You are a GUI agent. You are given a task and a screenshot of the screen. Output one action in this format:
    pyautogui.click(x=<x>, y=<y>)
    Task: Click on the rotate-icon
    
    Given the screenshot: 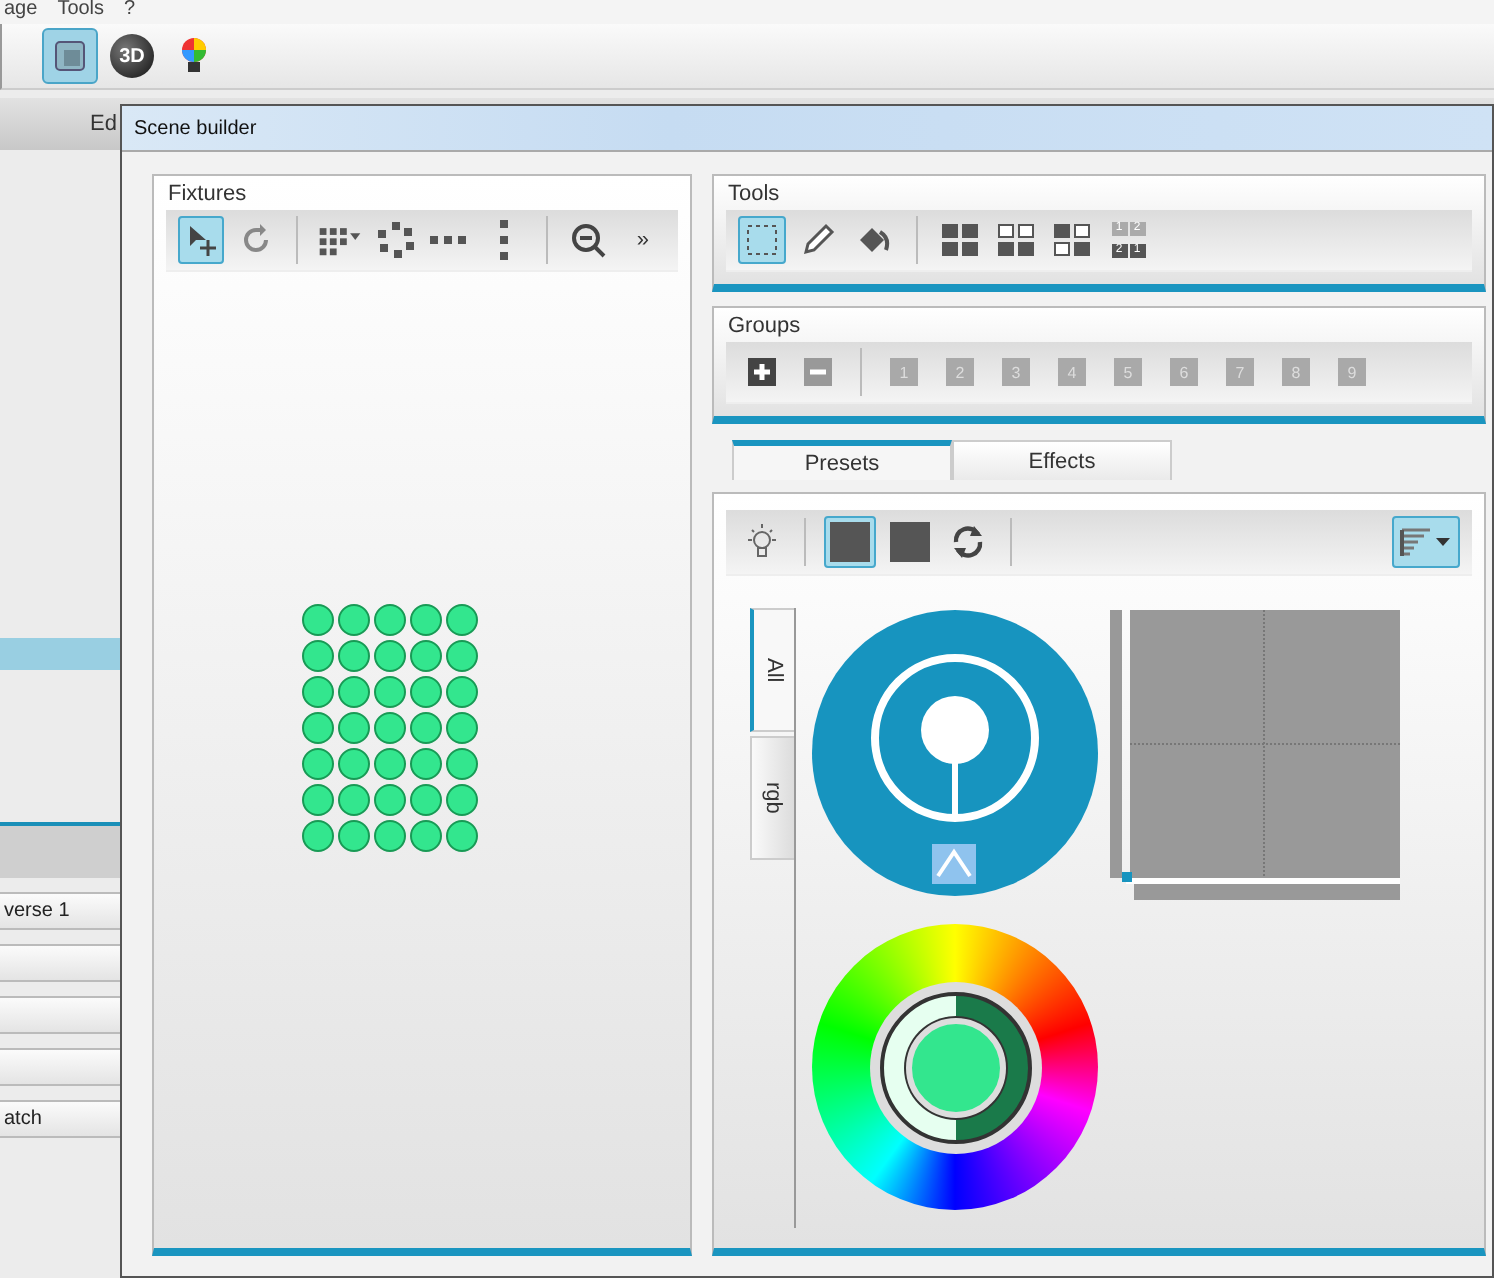 What is the action you would take?
    pyautogui.click(x=255, y=240)
    